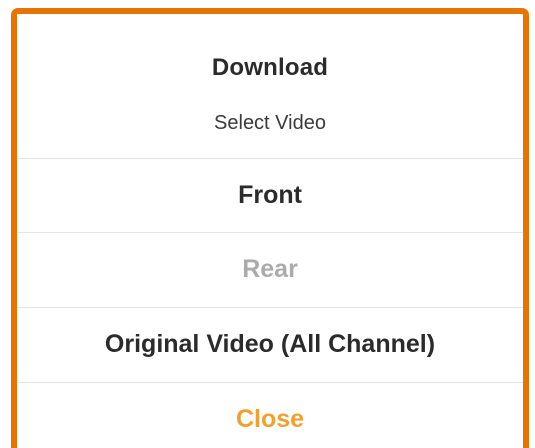 The height and width of the screenshot is (448, 535). What do you see at coordinates (270, 123) in the screenshot?
I see `dialog-subtitle: Select Video` at bounding box center [270, 123].